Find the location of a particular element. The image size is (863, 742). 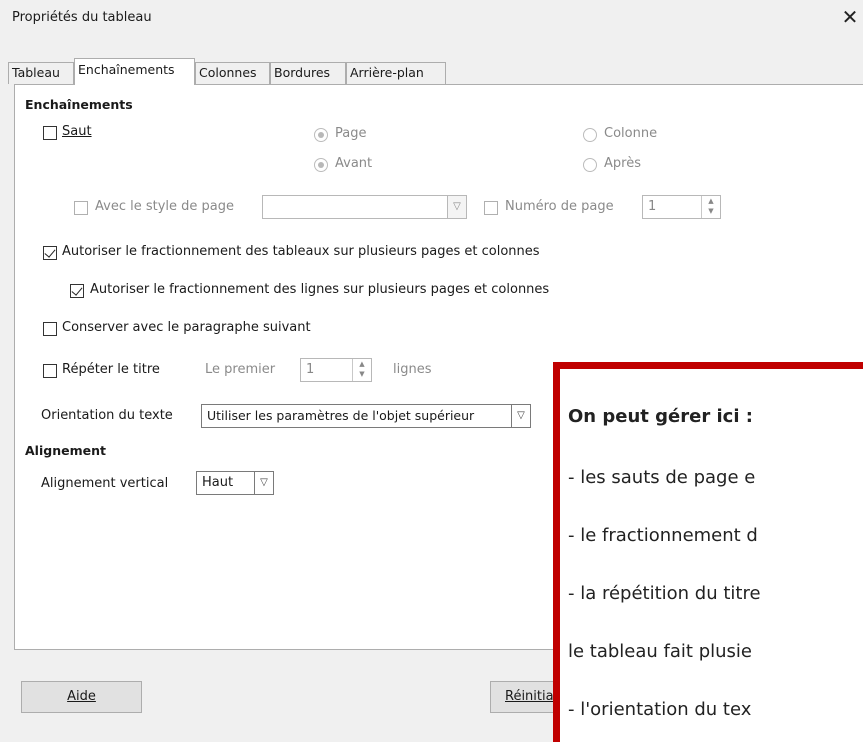

section-title-enchainements: Enchaînements is located at coordinates (79, 104).